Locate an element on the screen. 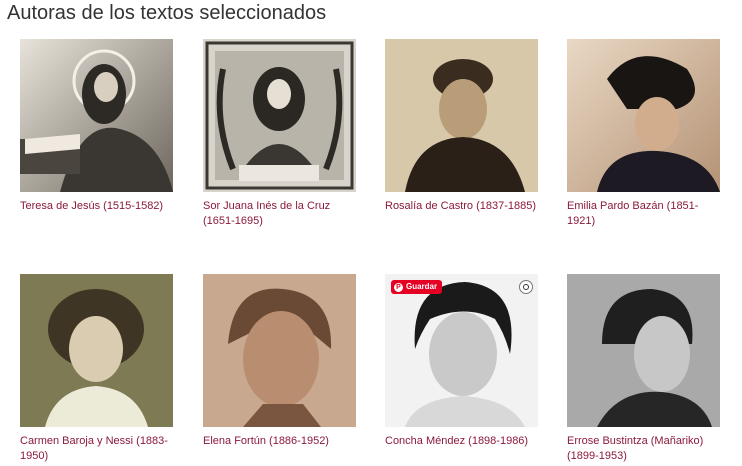  author-card-errose: Errose Bustintza (Mañariko) (1899-1953) is located at coordinates (644, 369).